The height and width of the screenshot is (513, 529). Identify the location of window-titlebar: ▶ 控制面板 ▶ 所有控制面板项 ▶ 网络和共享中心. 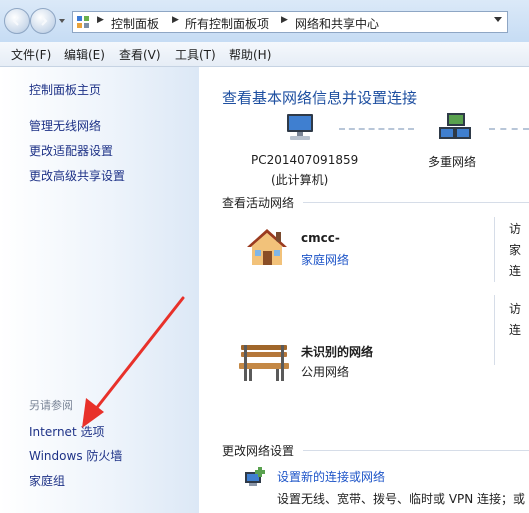
(264, 21).